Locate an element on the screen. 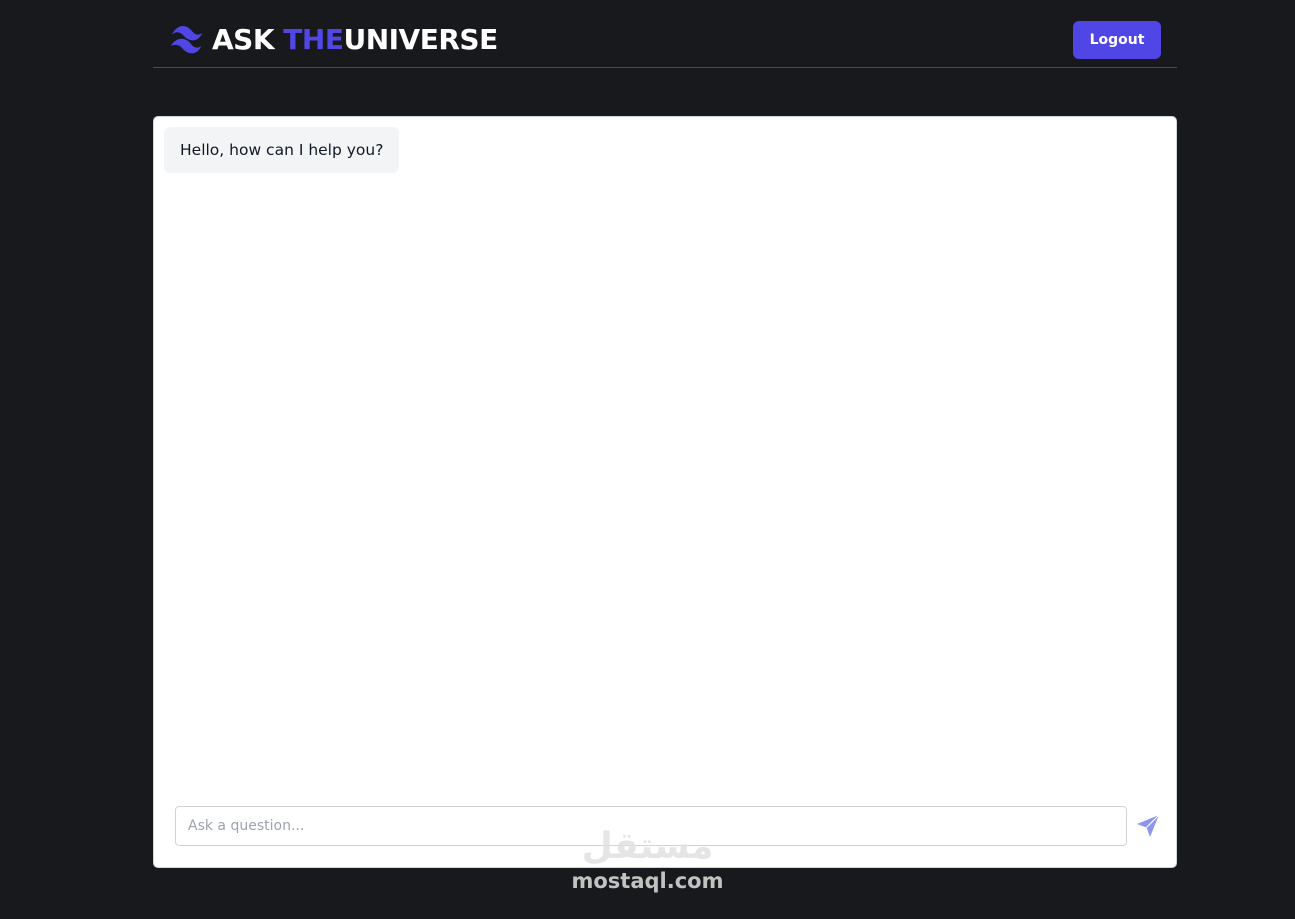 This screenshot has height=919, width=1295. brand-title-ask: ASK is located at coordinates (248, 39).